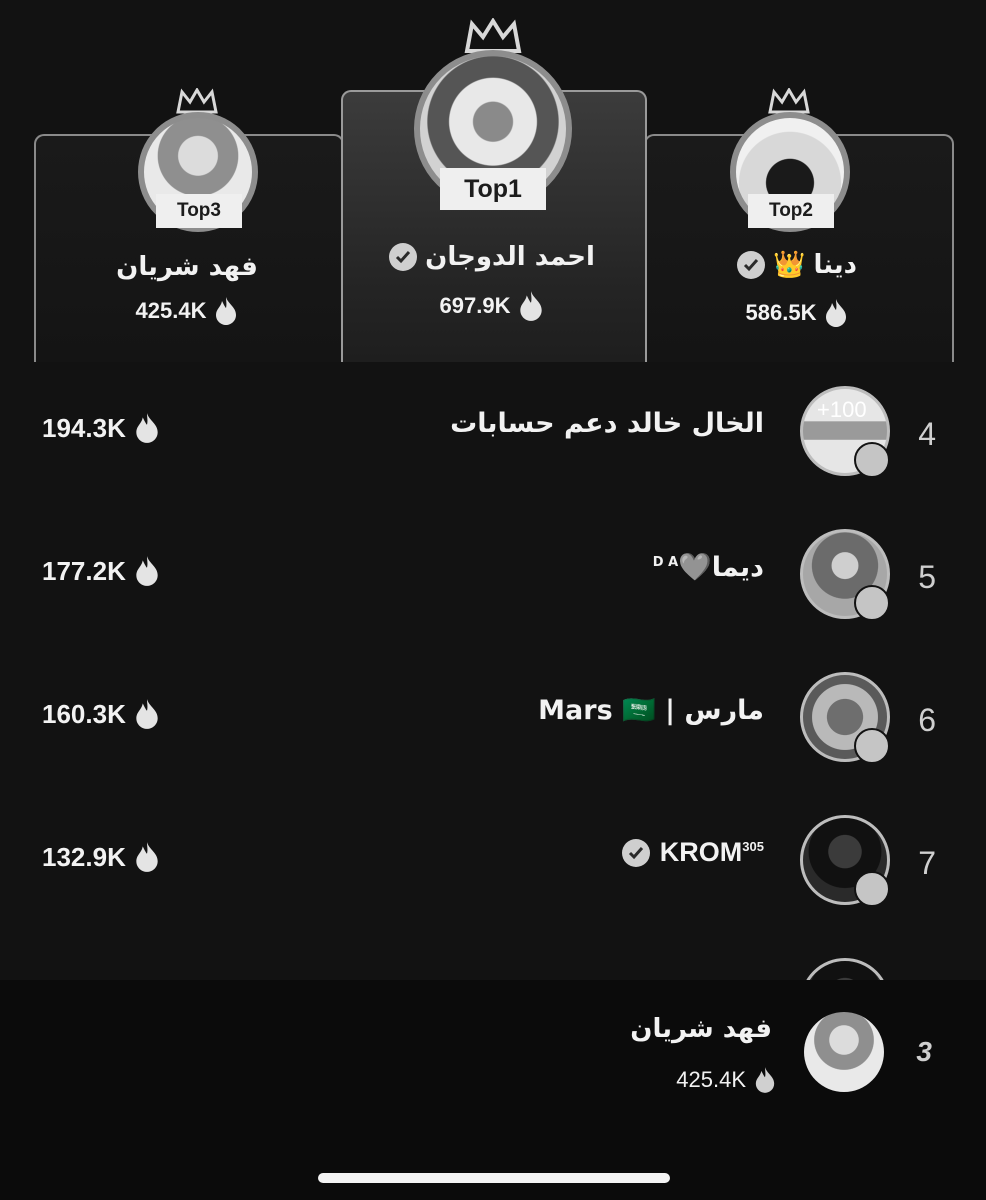  What do you see at coordinates (844, 1052) in the screenshot?
I see `current-user-avatar` at bounding box center [844, 1052].